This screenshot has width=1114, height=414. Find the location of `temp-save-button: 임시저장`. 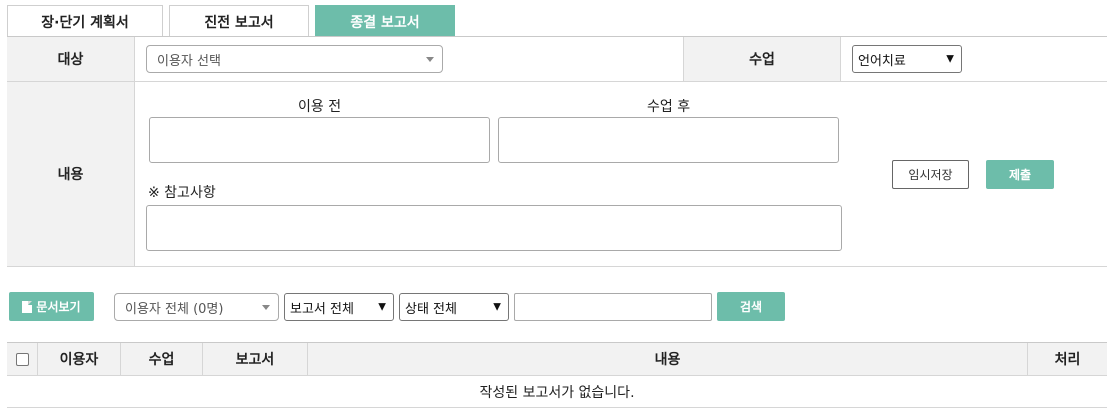

temp-save-button: 임시저장 is located at coordinates (930, 174).